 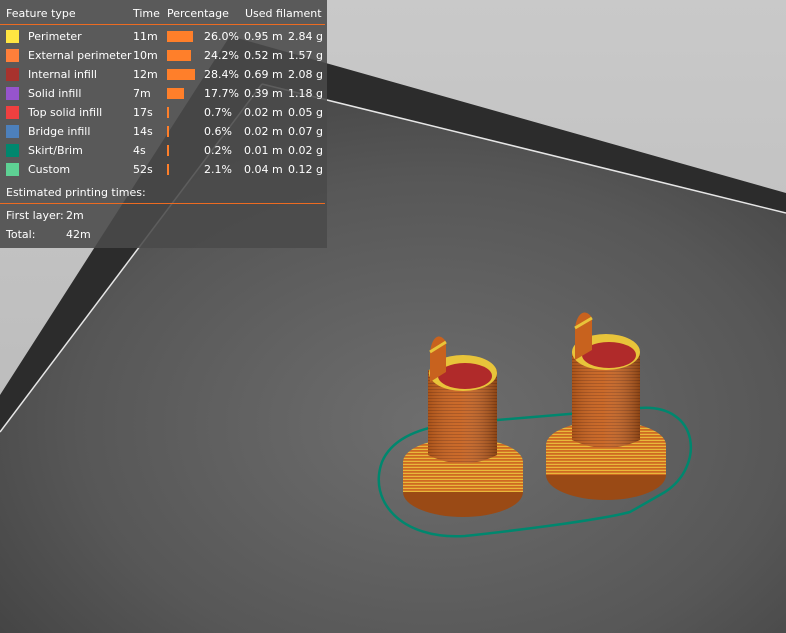 What do you see at coordinates (146, 13) in the screenshot?
I see `header-time: Time` at bounding box center [146, 13].